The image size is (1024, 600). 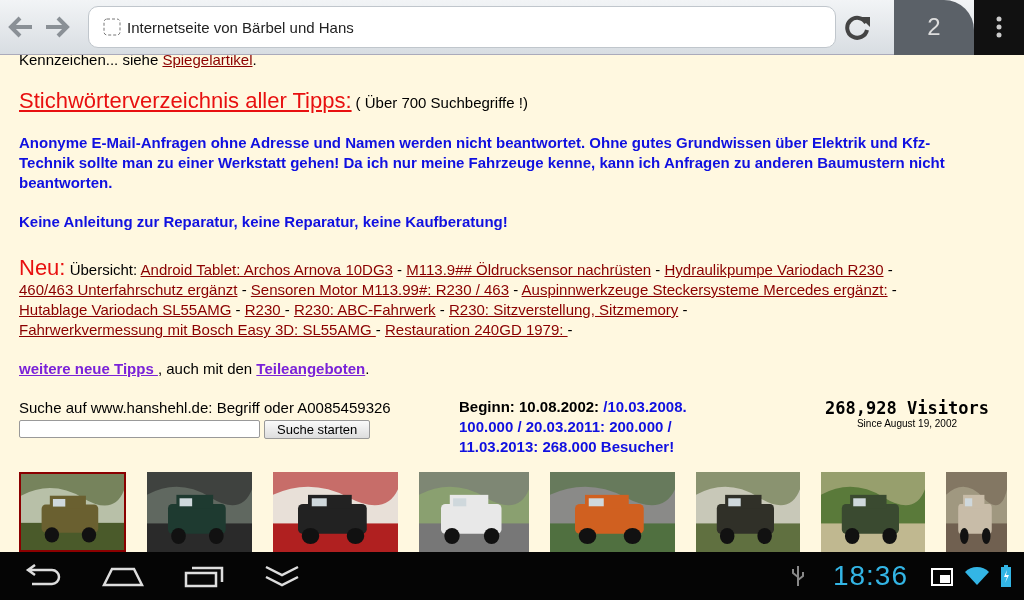 What do you see at coordinates (89, 61) in the screenshot?
I see `body-text: Kennzeichen... siehe` at bounding box center [89, 61].